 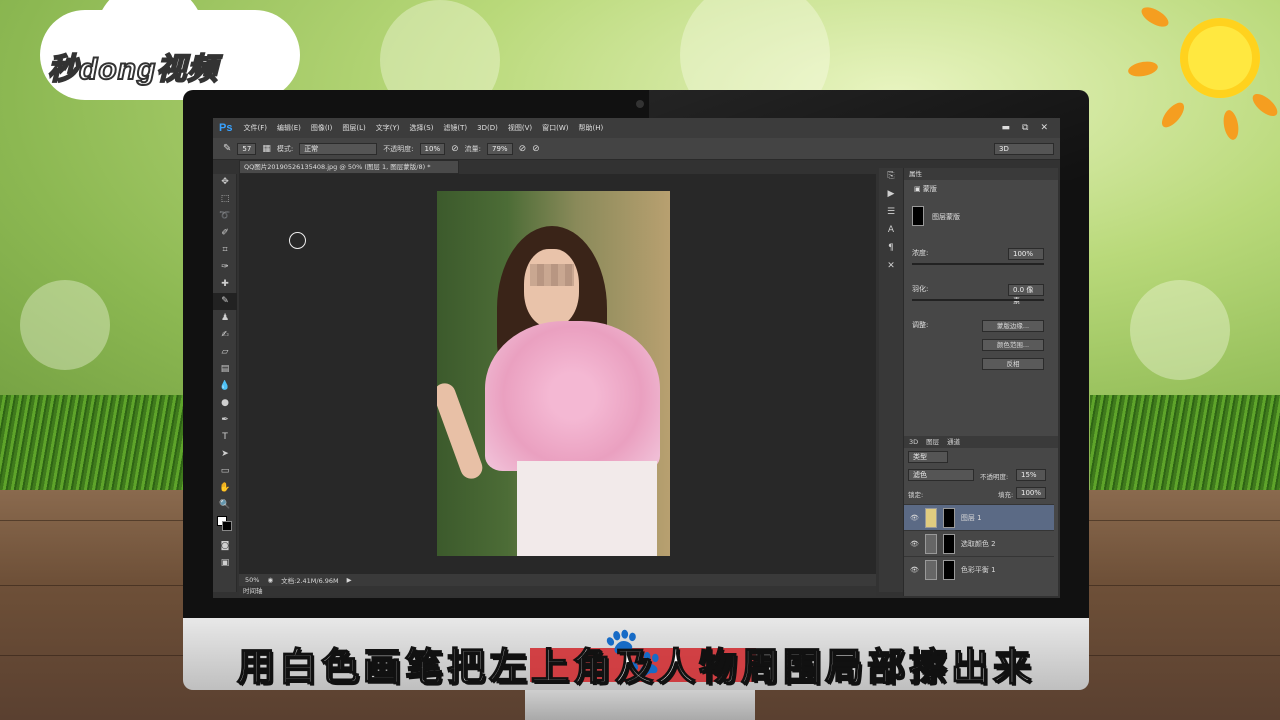 What do you see at coordinates (225, 352) in the screenshot?
I see `eraser-tool-icon: ▱` at bounding box center [225, 352].